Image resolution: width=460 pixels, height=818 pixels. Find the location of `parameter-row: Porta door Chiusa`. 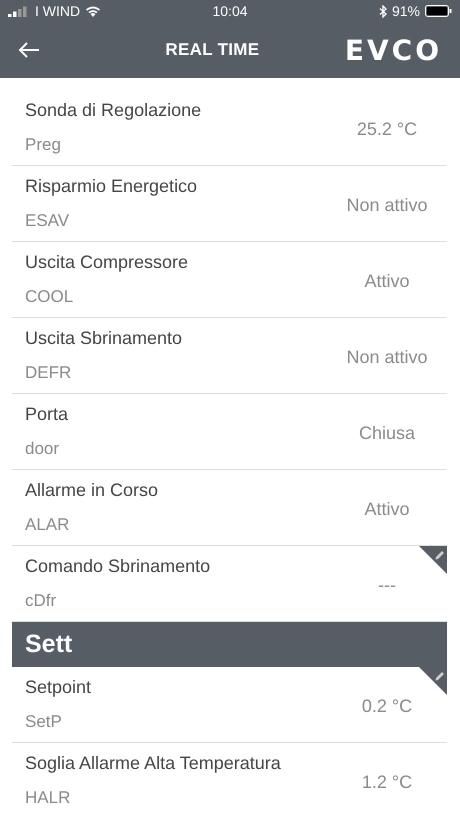

parameter-row: Porta door Chiusa is located at coordinates (229, 432).